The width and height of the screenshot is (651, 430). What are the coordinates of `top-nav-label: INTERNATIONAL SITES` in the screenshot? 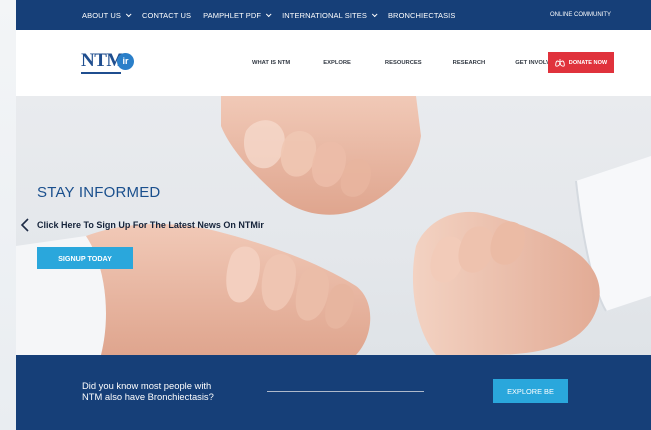 It's located at (324, 15).